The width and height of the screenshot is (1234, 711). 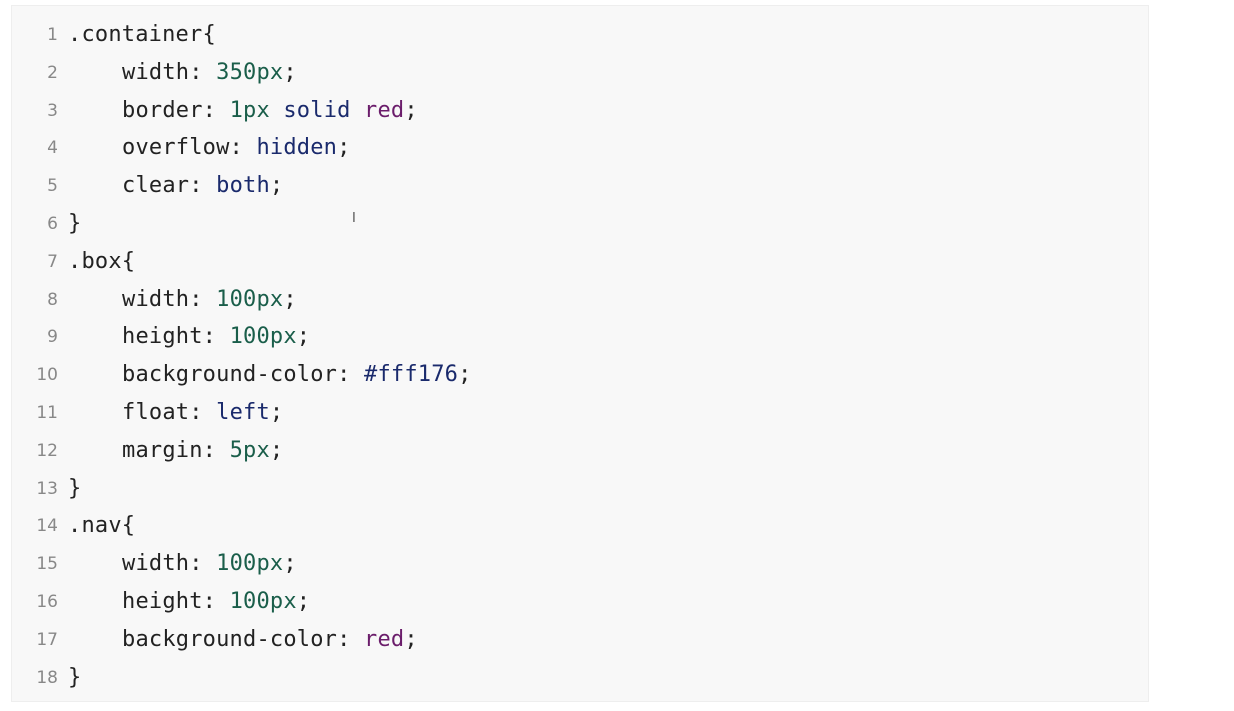 I want to click on line-number: 8, so click(x=52, y=299).